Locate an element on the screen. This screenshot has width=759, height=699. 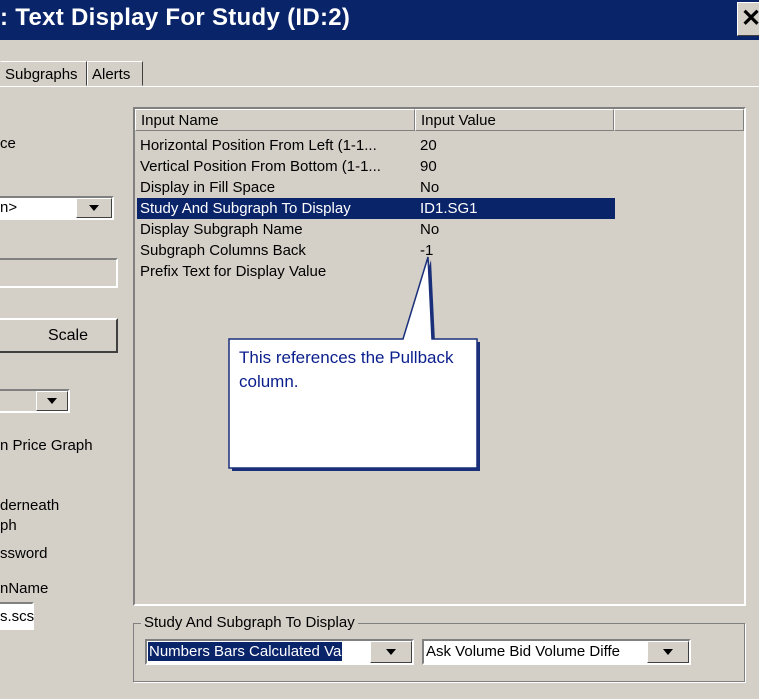
left-label-underneath: derneath is located at coordinates (30, 505).